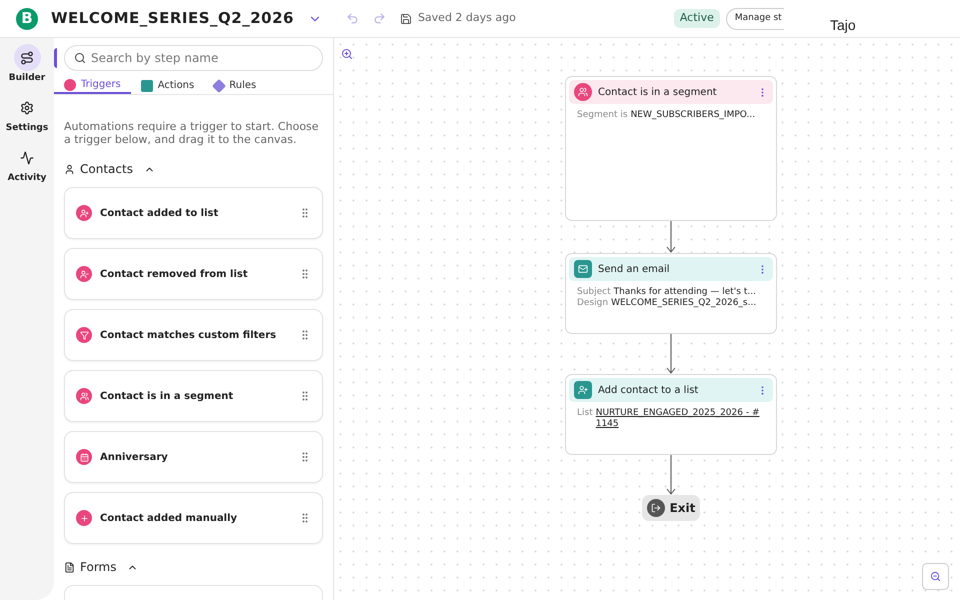 The width and height of the screenshot is (960, 600). Describe the element at coordinates (80, 58) in the screenshot. I see `search-icon` at that location.